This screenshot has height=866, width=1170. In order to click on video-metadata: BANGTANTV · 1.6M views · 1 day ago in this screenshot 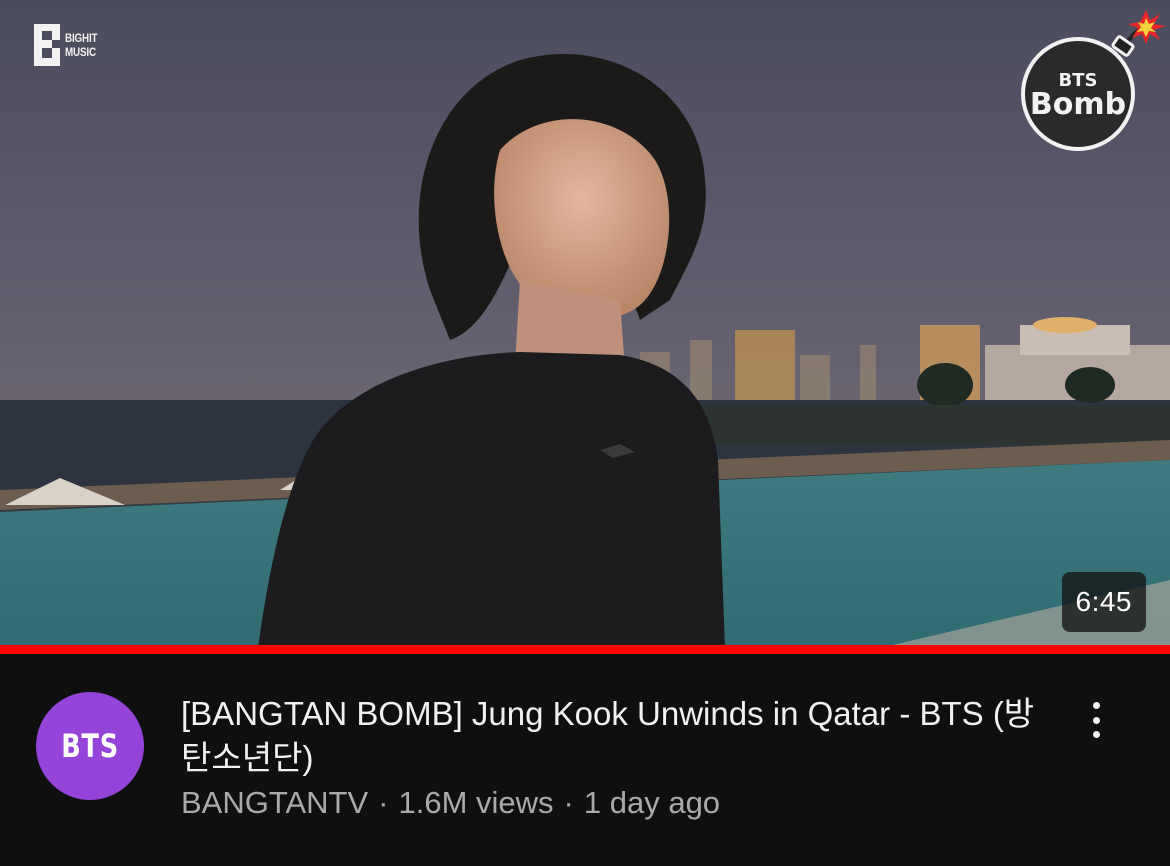, I will do `click(450, 803)`.